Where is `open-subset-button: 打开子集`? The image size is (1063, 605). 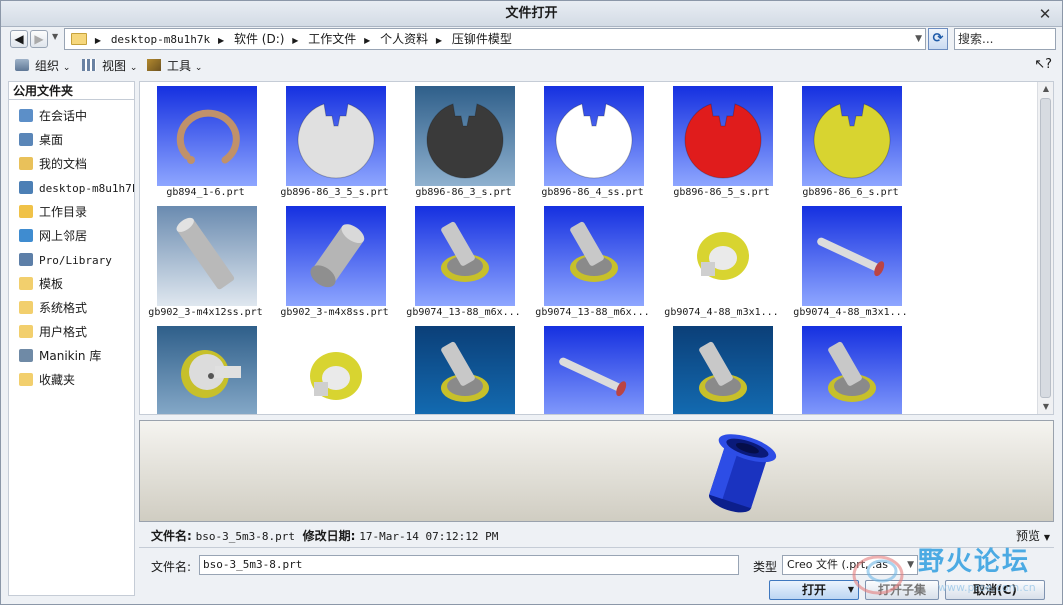 open-subset-button: 打开子集 is located at coordinates (902, 590).